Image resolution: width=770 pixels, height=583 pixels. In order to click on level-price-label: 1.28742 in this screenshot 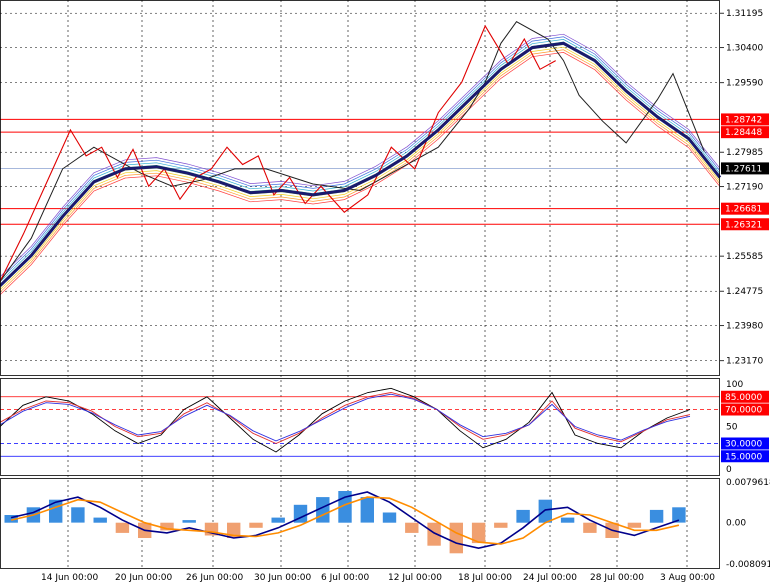, I will do `click(743, 120)`.